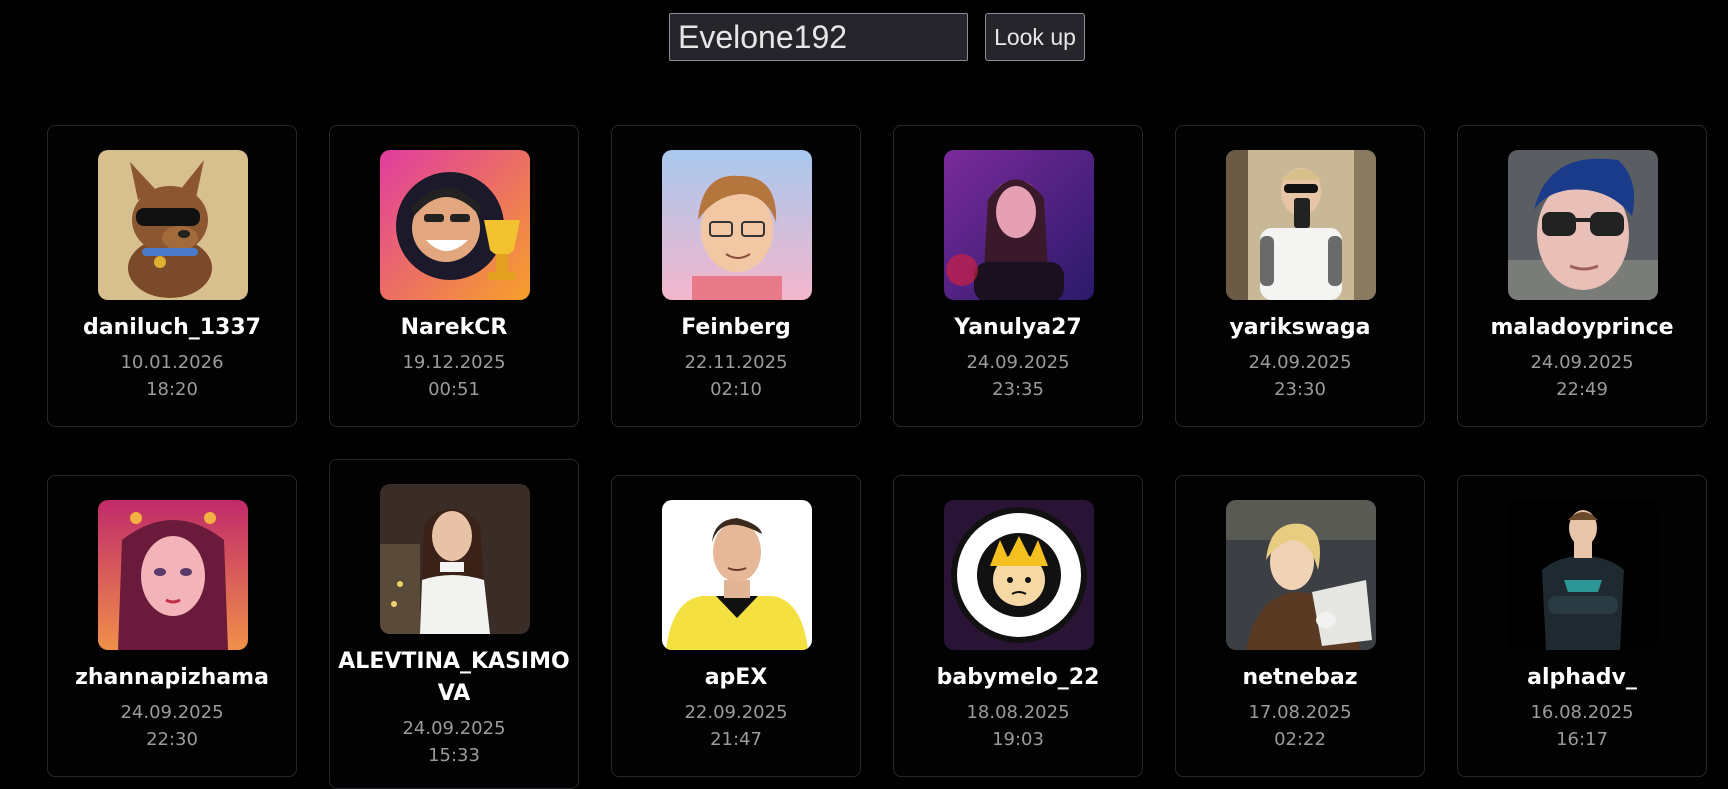  I want to click on date: 19.12.2025, so click(454, 362).